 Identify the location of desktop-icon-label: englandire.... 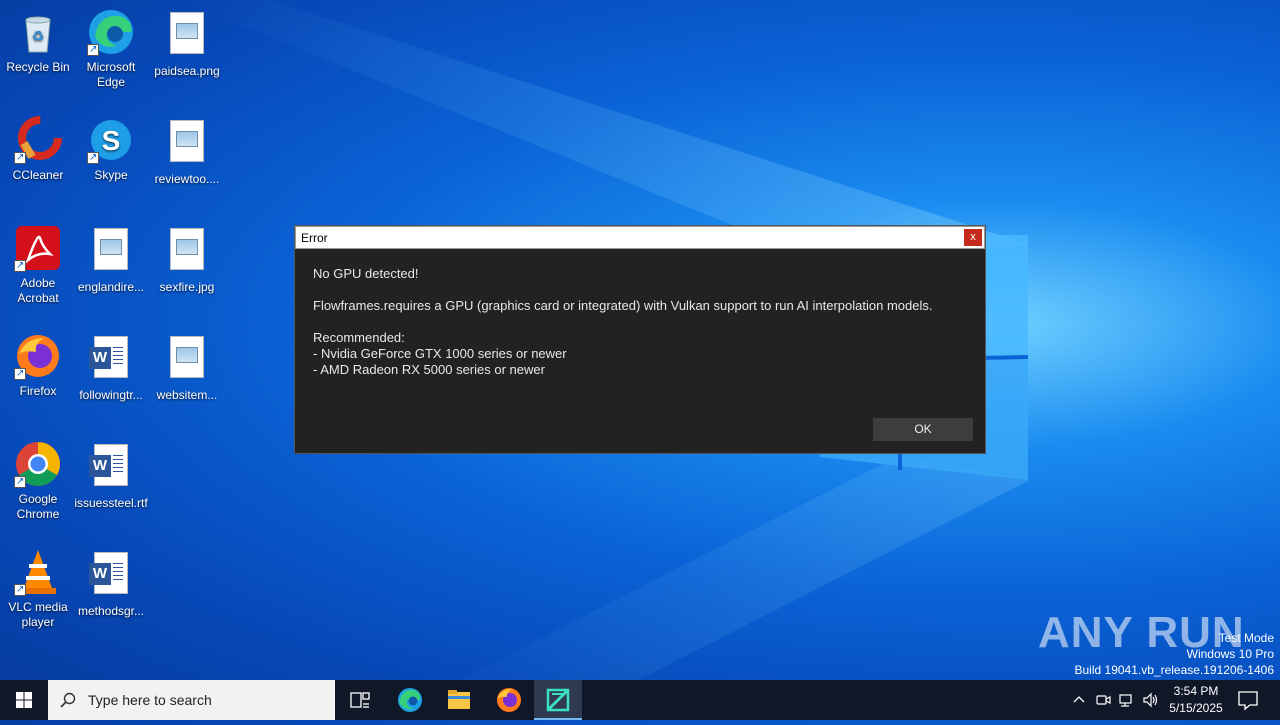
(111, 287).